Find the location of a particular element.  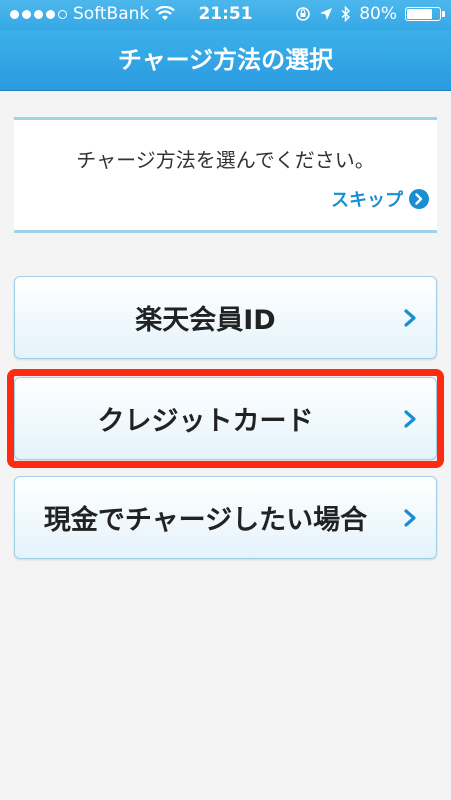

chevron-right-circle-icon is located at coordinates (419, 199).